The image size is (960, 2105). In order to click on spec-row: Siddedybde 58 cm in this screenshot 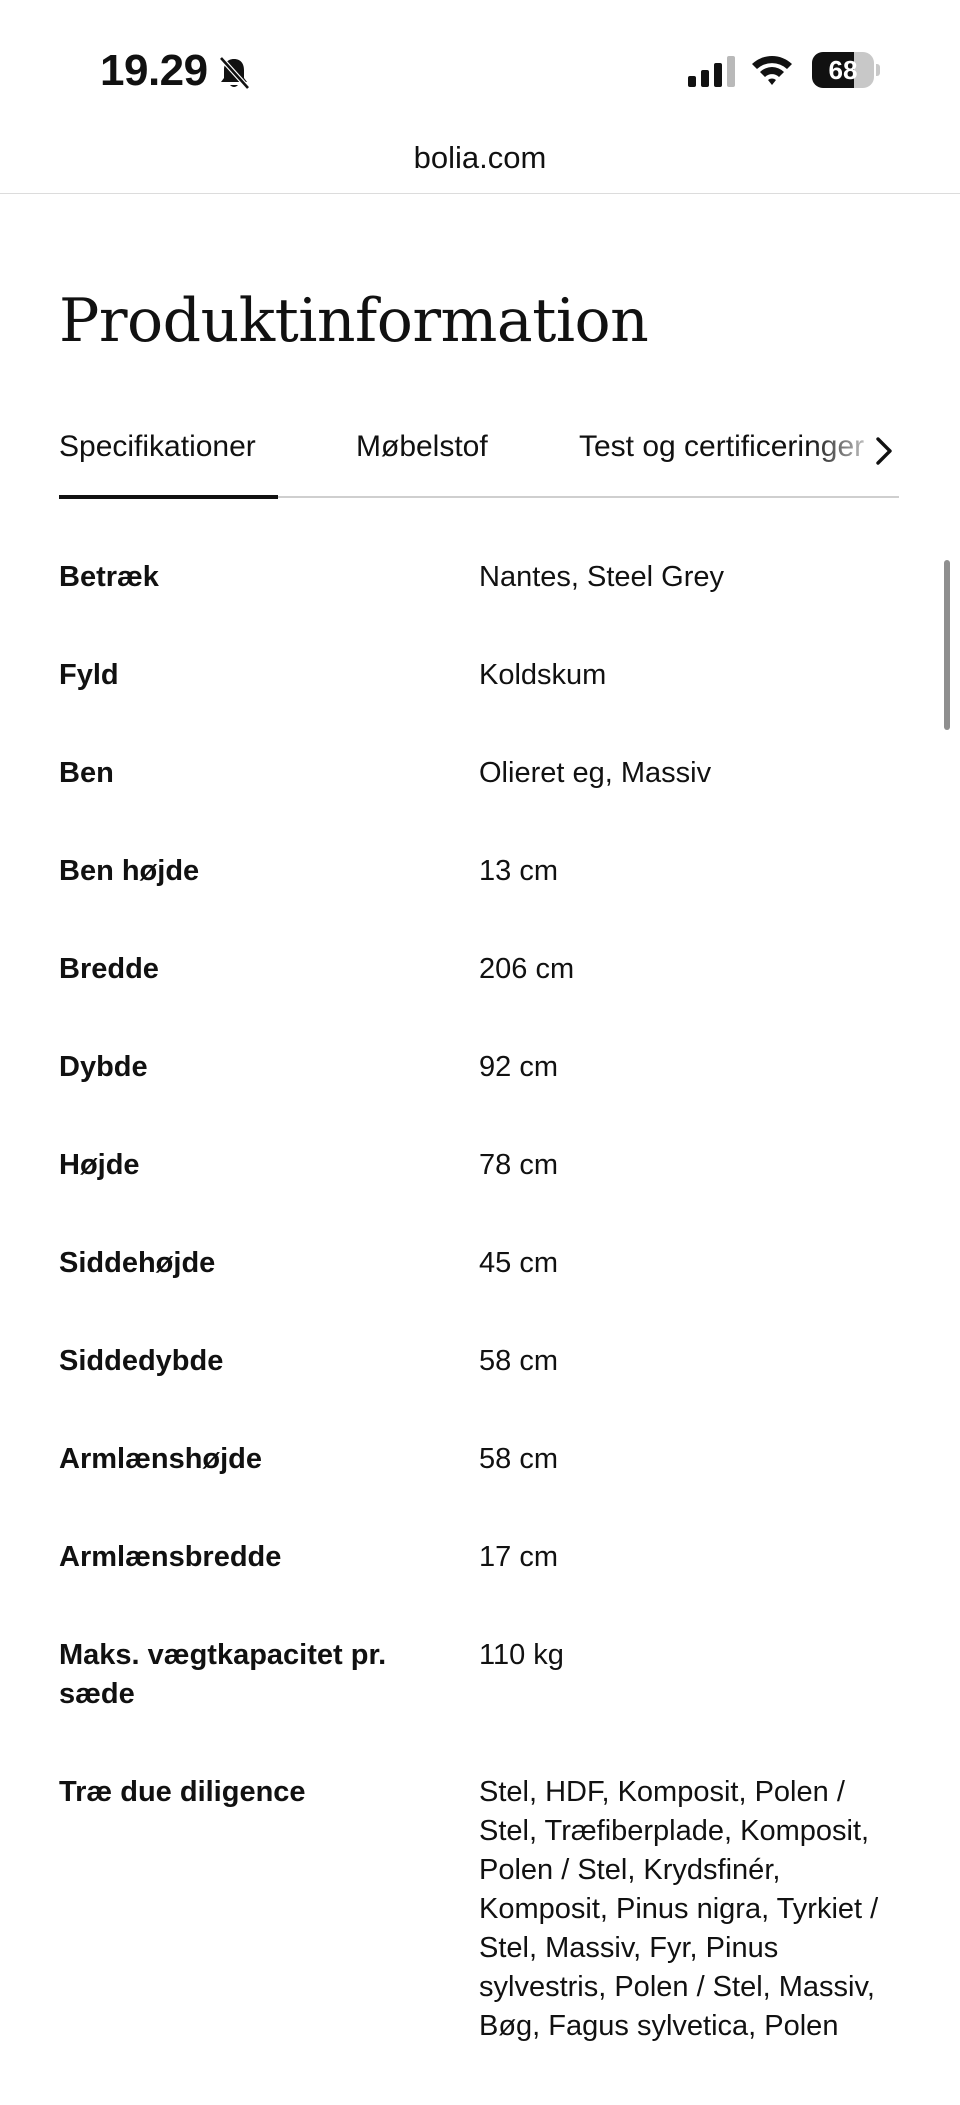, I will do `click(479, 1363)`.